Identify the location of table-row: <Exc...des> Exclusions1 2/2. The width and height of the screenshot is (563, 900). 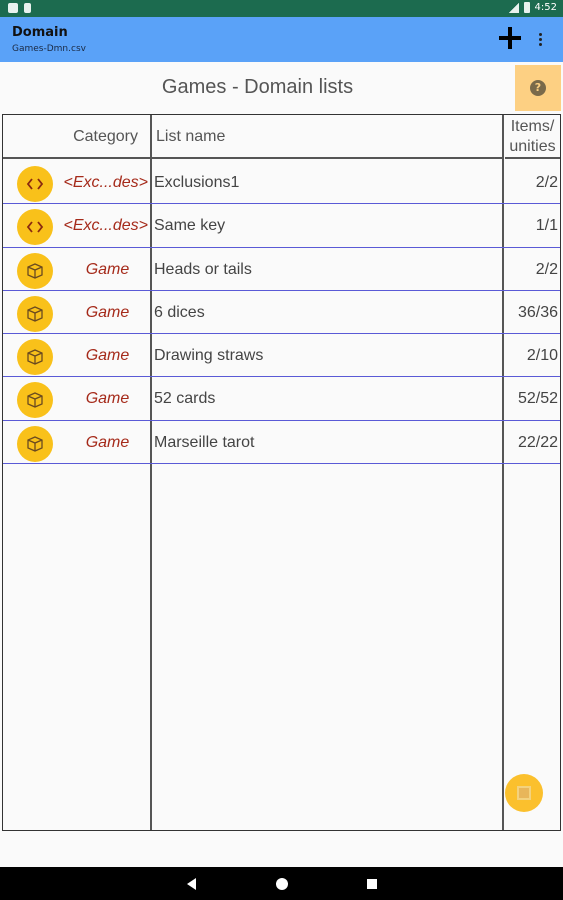
(281, 183).